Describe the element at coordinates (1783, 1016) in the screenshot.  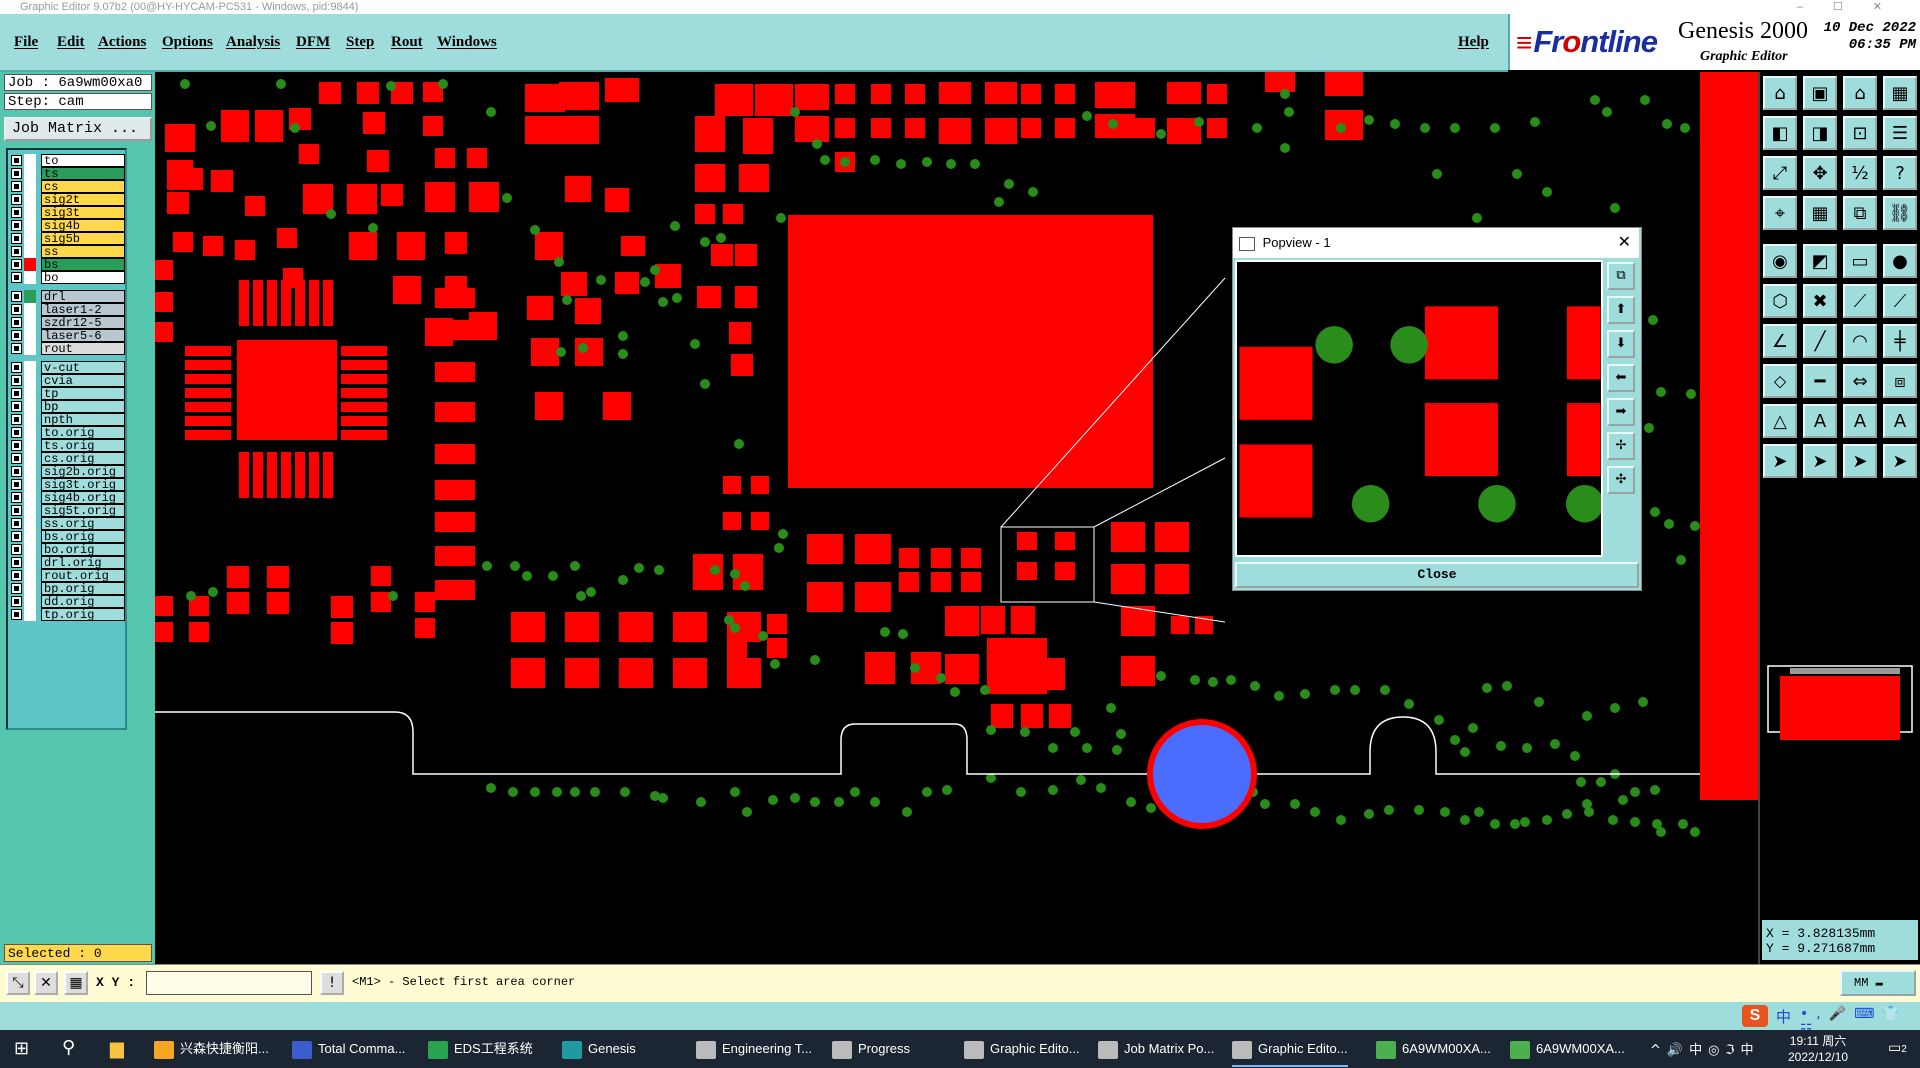
I see `ime-mode: 中` at that location.